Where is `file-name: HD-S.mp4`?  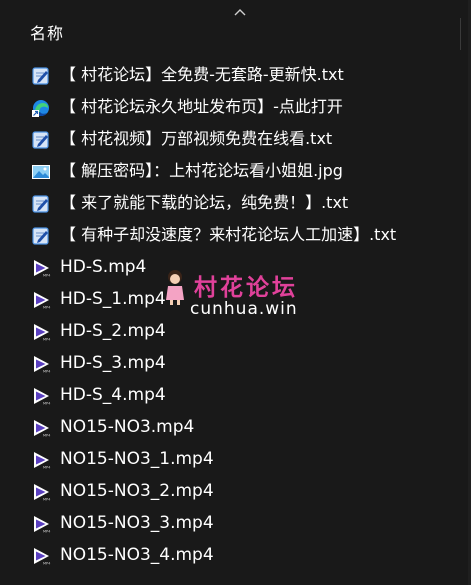 file-name: HD-S.mp4 is located at coordinates (103, 267).